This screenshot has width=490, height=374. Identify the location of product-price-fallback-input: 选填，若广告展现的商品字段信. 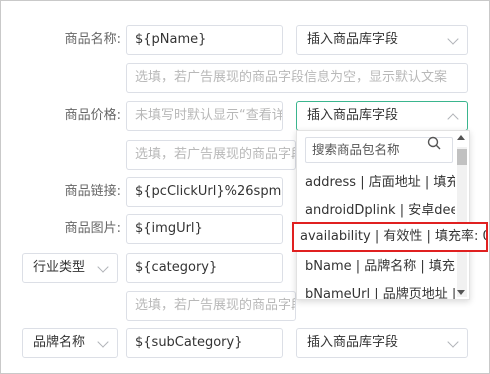
(211, 155).